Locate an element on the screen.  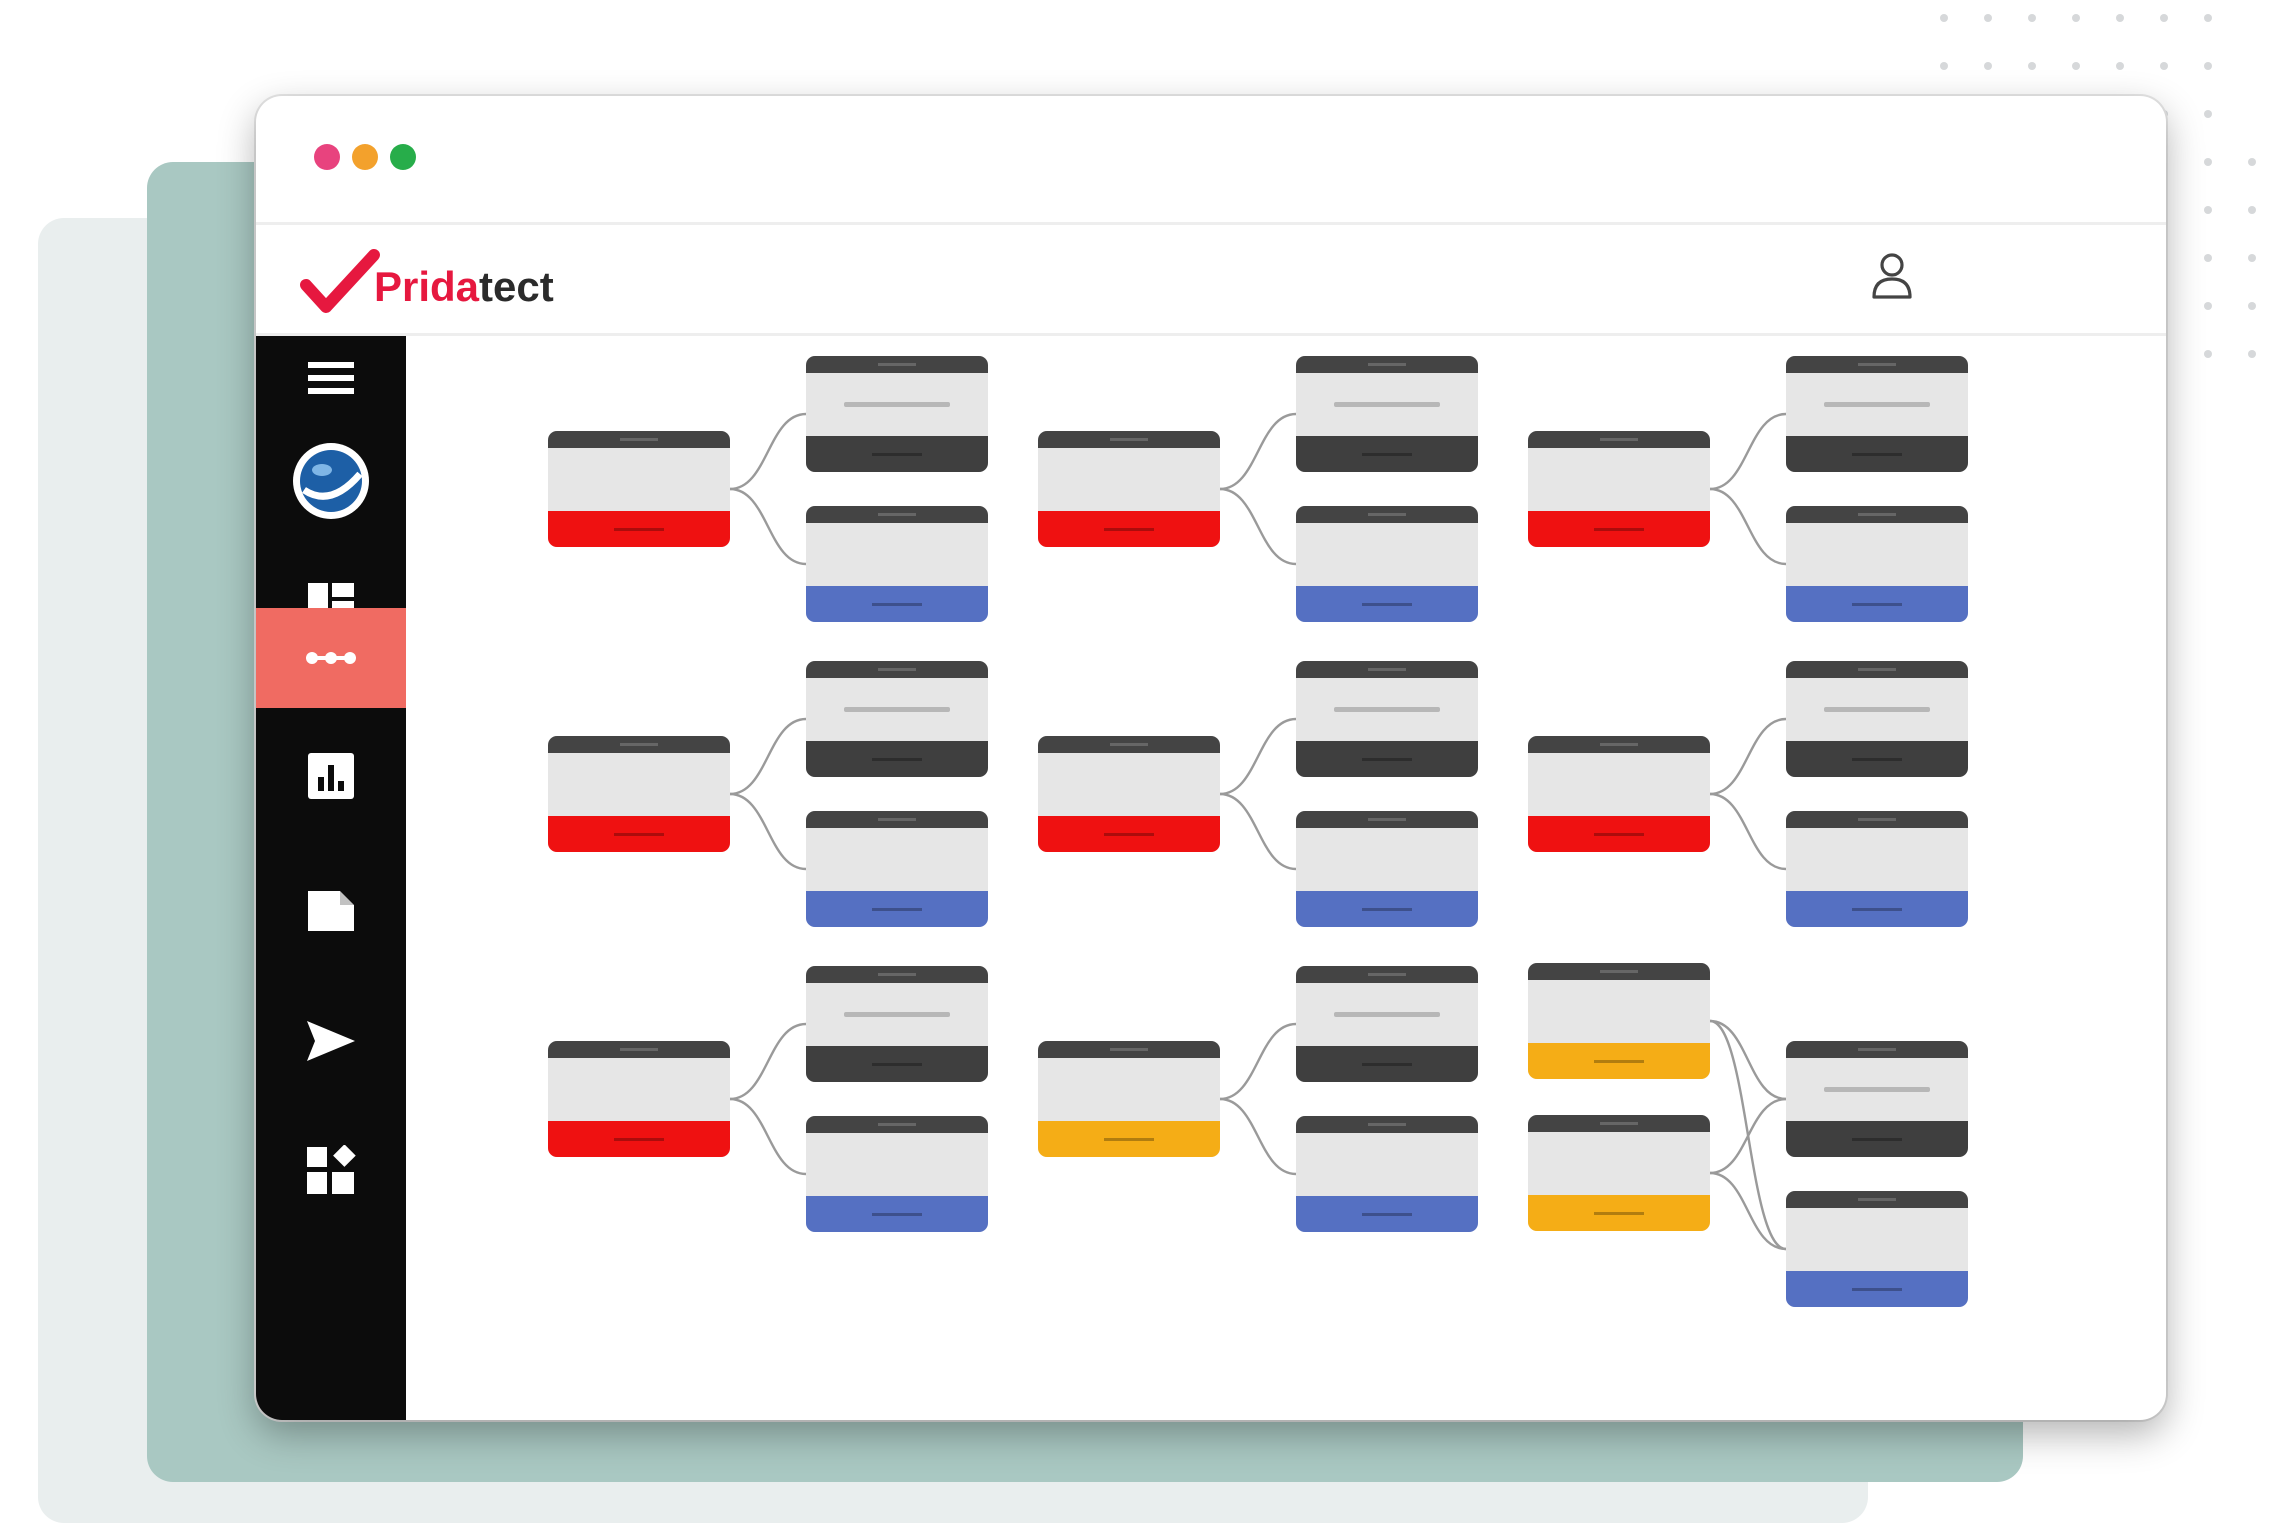
sidebar-item-send is located at coordinates (331, 1041).